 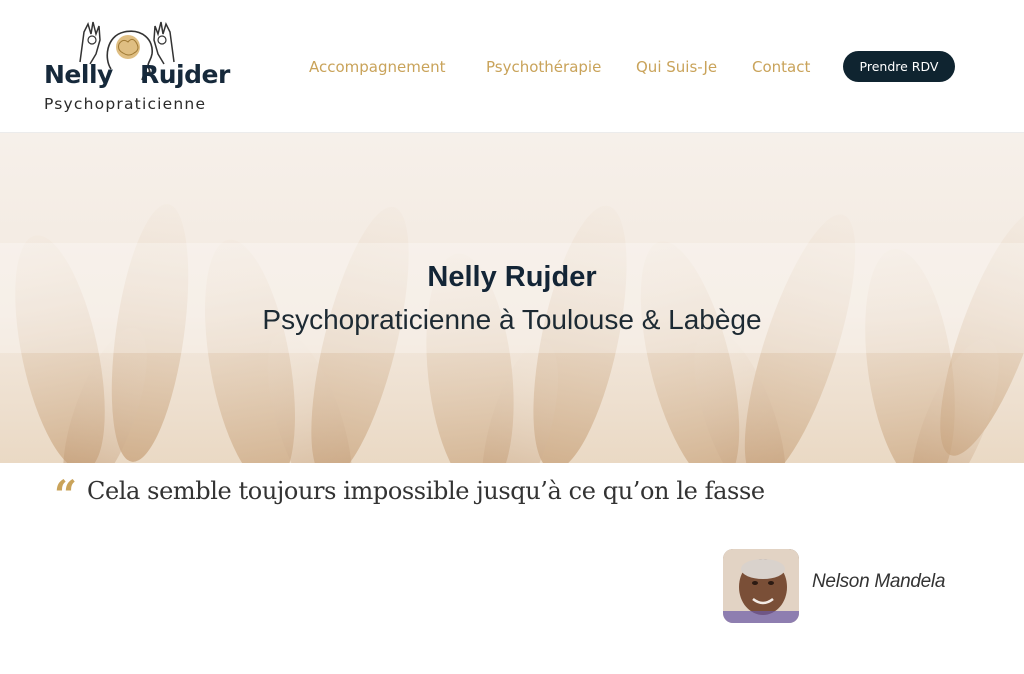 I want to click on nav-item-accompagnement: Accompagnement, so click(x=377, y=67).